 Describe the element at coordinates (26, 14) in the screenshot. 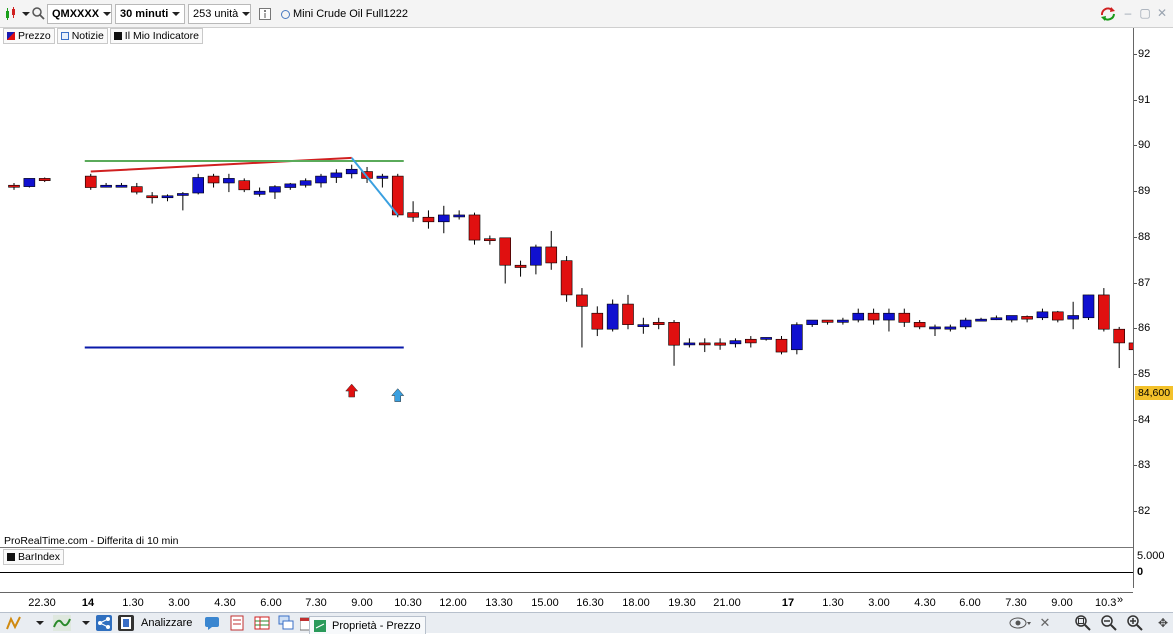

I see `chart-type-caret` at that location.